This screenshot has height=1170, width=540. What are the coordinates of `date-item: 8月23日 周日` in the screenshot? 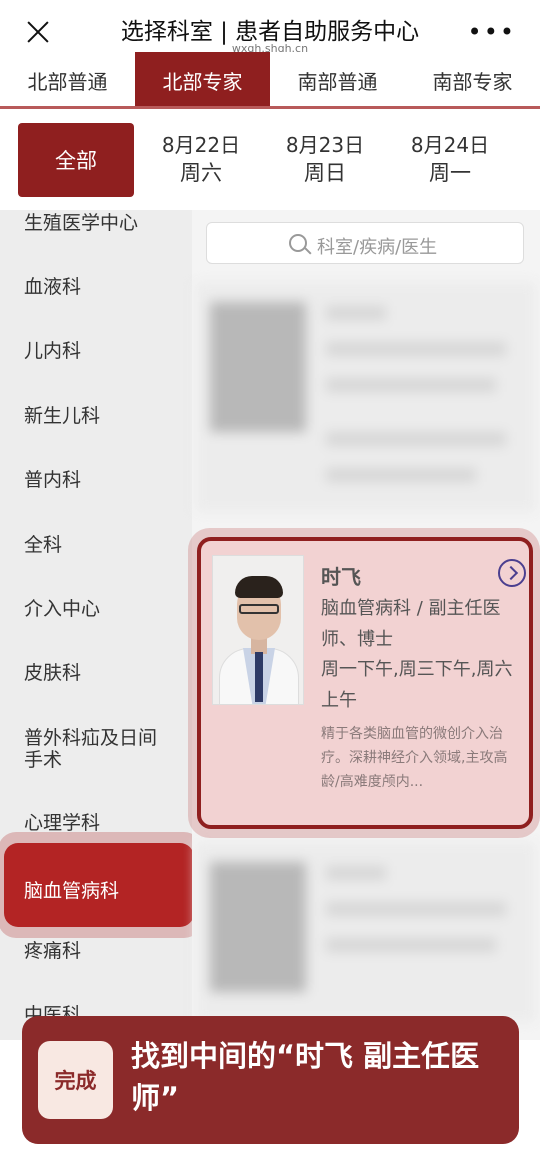 It's located at (325, 160).